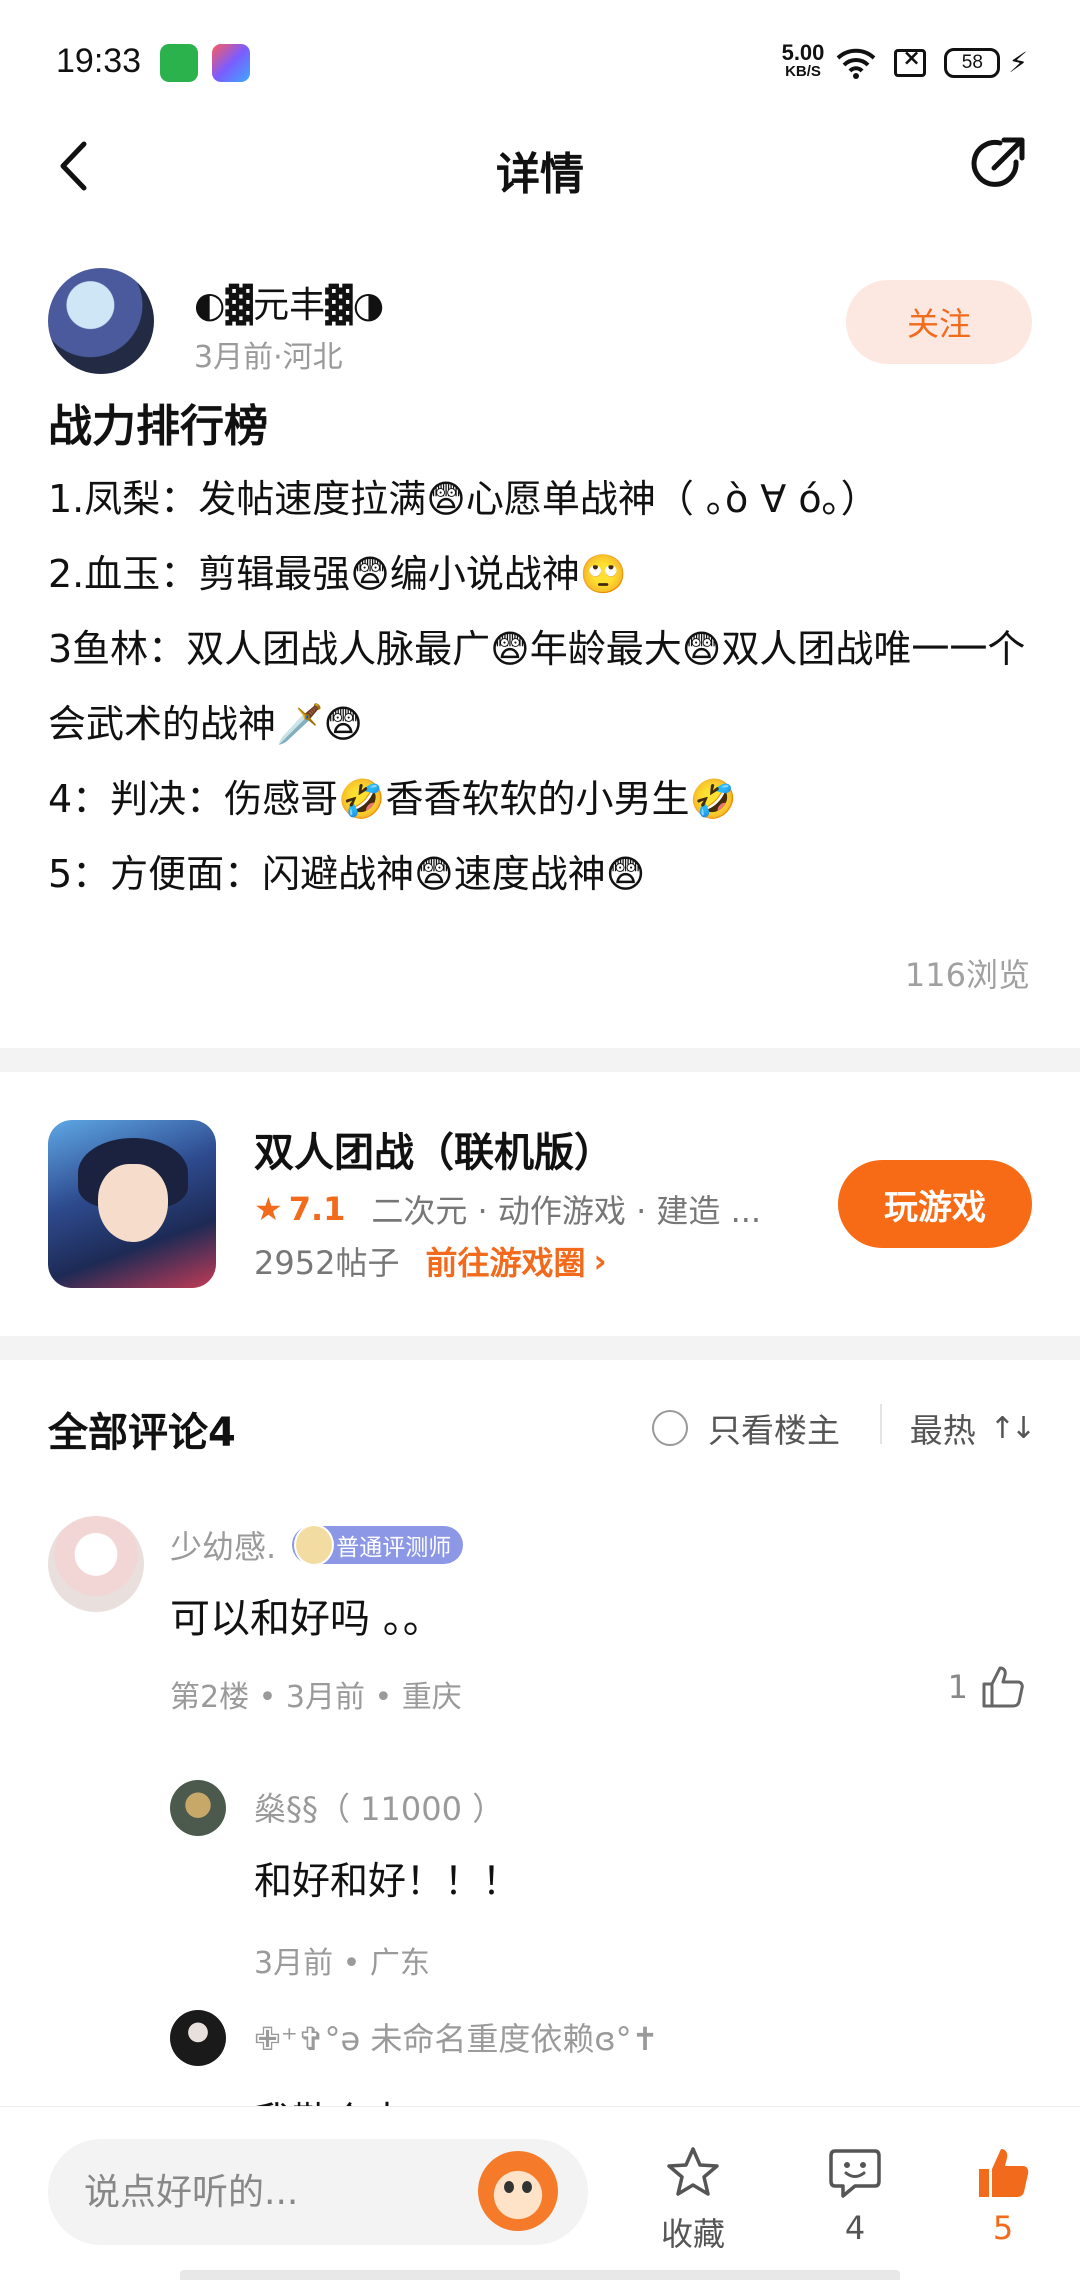 This screenshot has width=1080, height=2280. What do you see at coordinates (881, 1424) in the screenshot?
I see `divider` at bounding box center [881, 1424].